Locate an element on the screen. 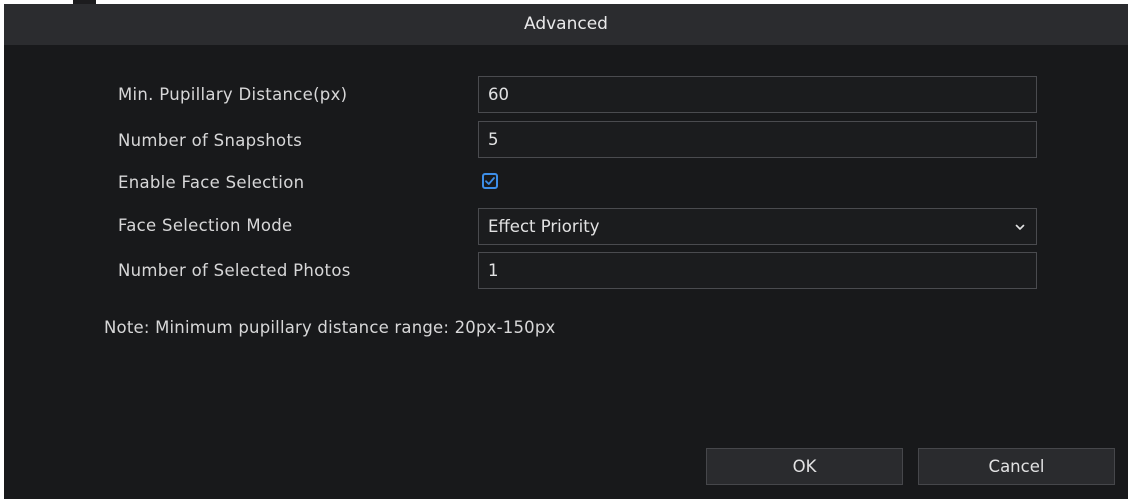 Image resolution: width=1132 pixels, height=501 pixels. number-of-snapshots-input: 5 is located at coordinates (757, 139).